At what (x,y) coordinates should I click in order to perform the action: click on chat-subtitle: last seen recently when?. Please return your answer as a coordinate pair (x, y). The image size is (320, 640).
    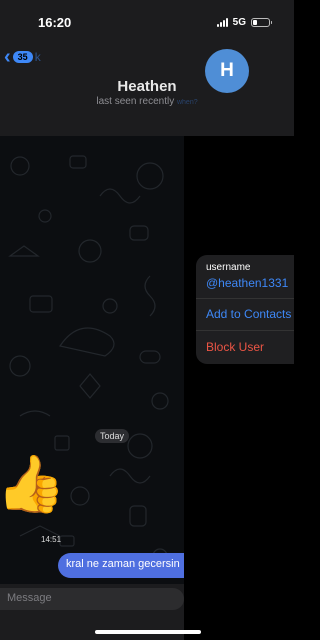
    Looking at the image, I should click on (147, 101).